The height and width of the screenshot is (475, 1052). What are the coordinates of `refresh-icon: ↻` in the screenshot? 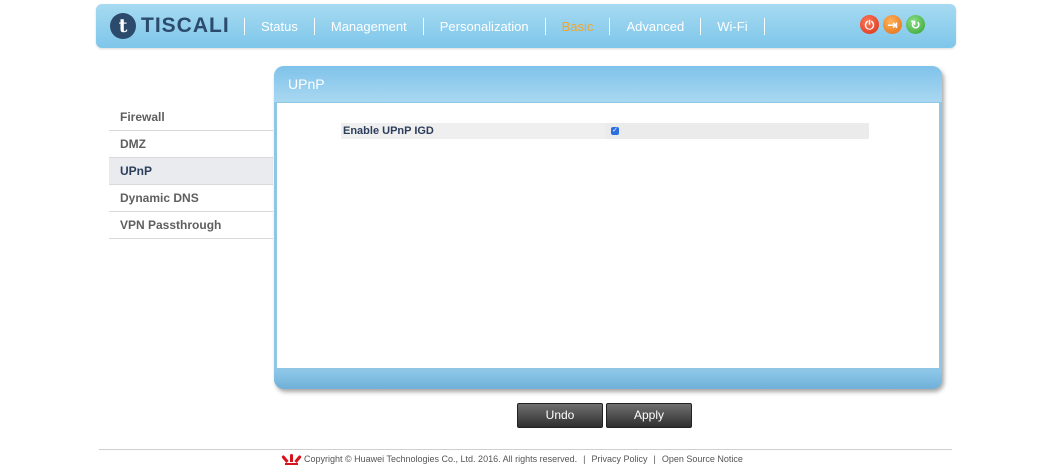 It's located at (915, 24).